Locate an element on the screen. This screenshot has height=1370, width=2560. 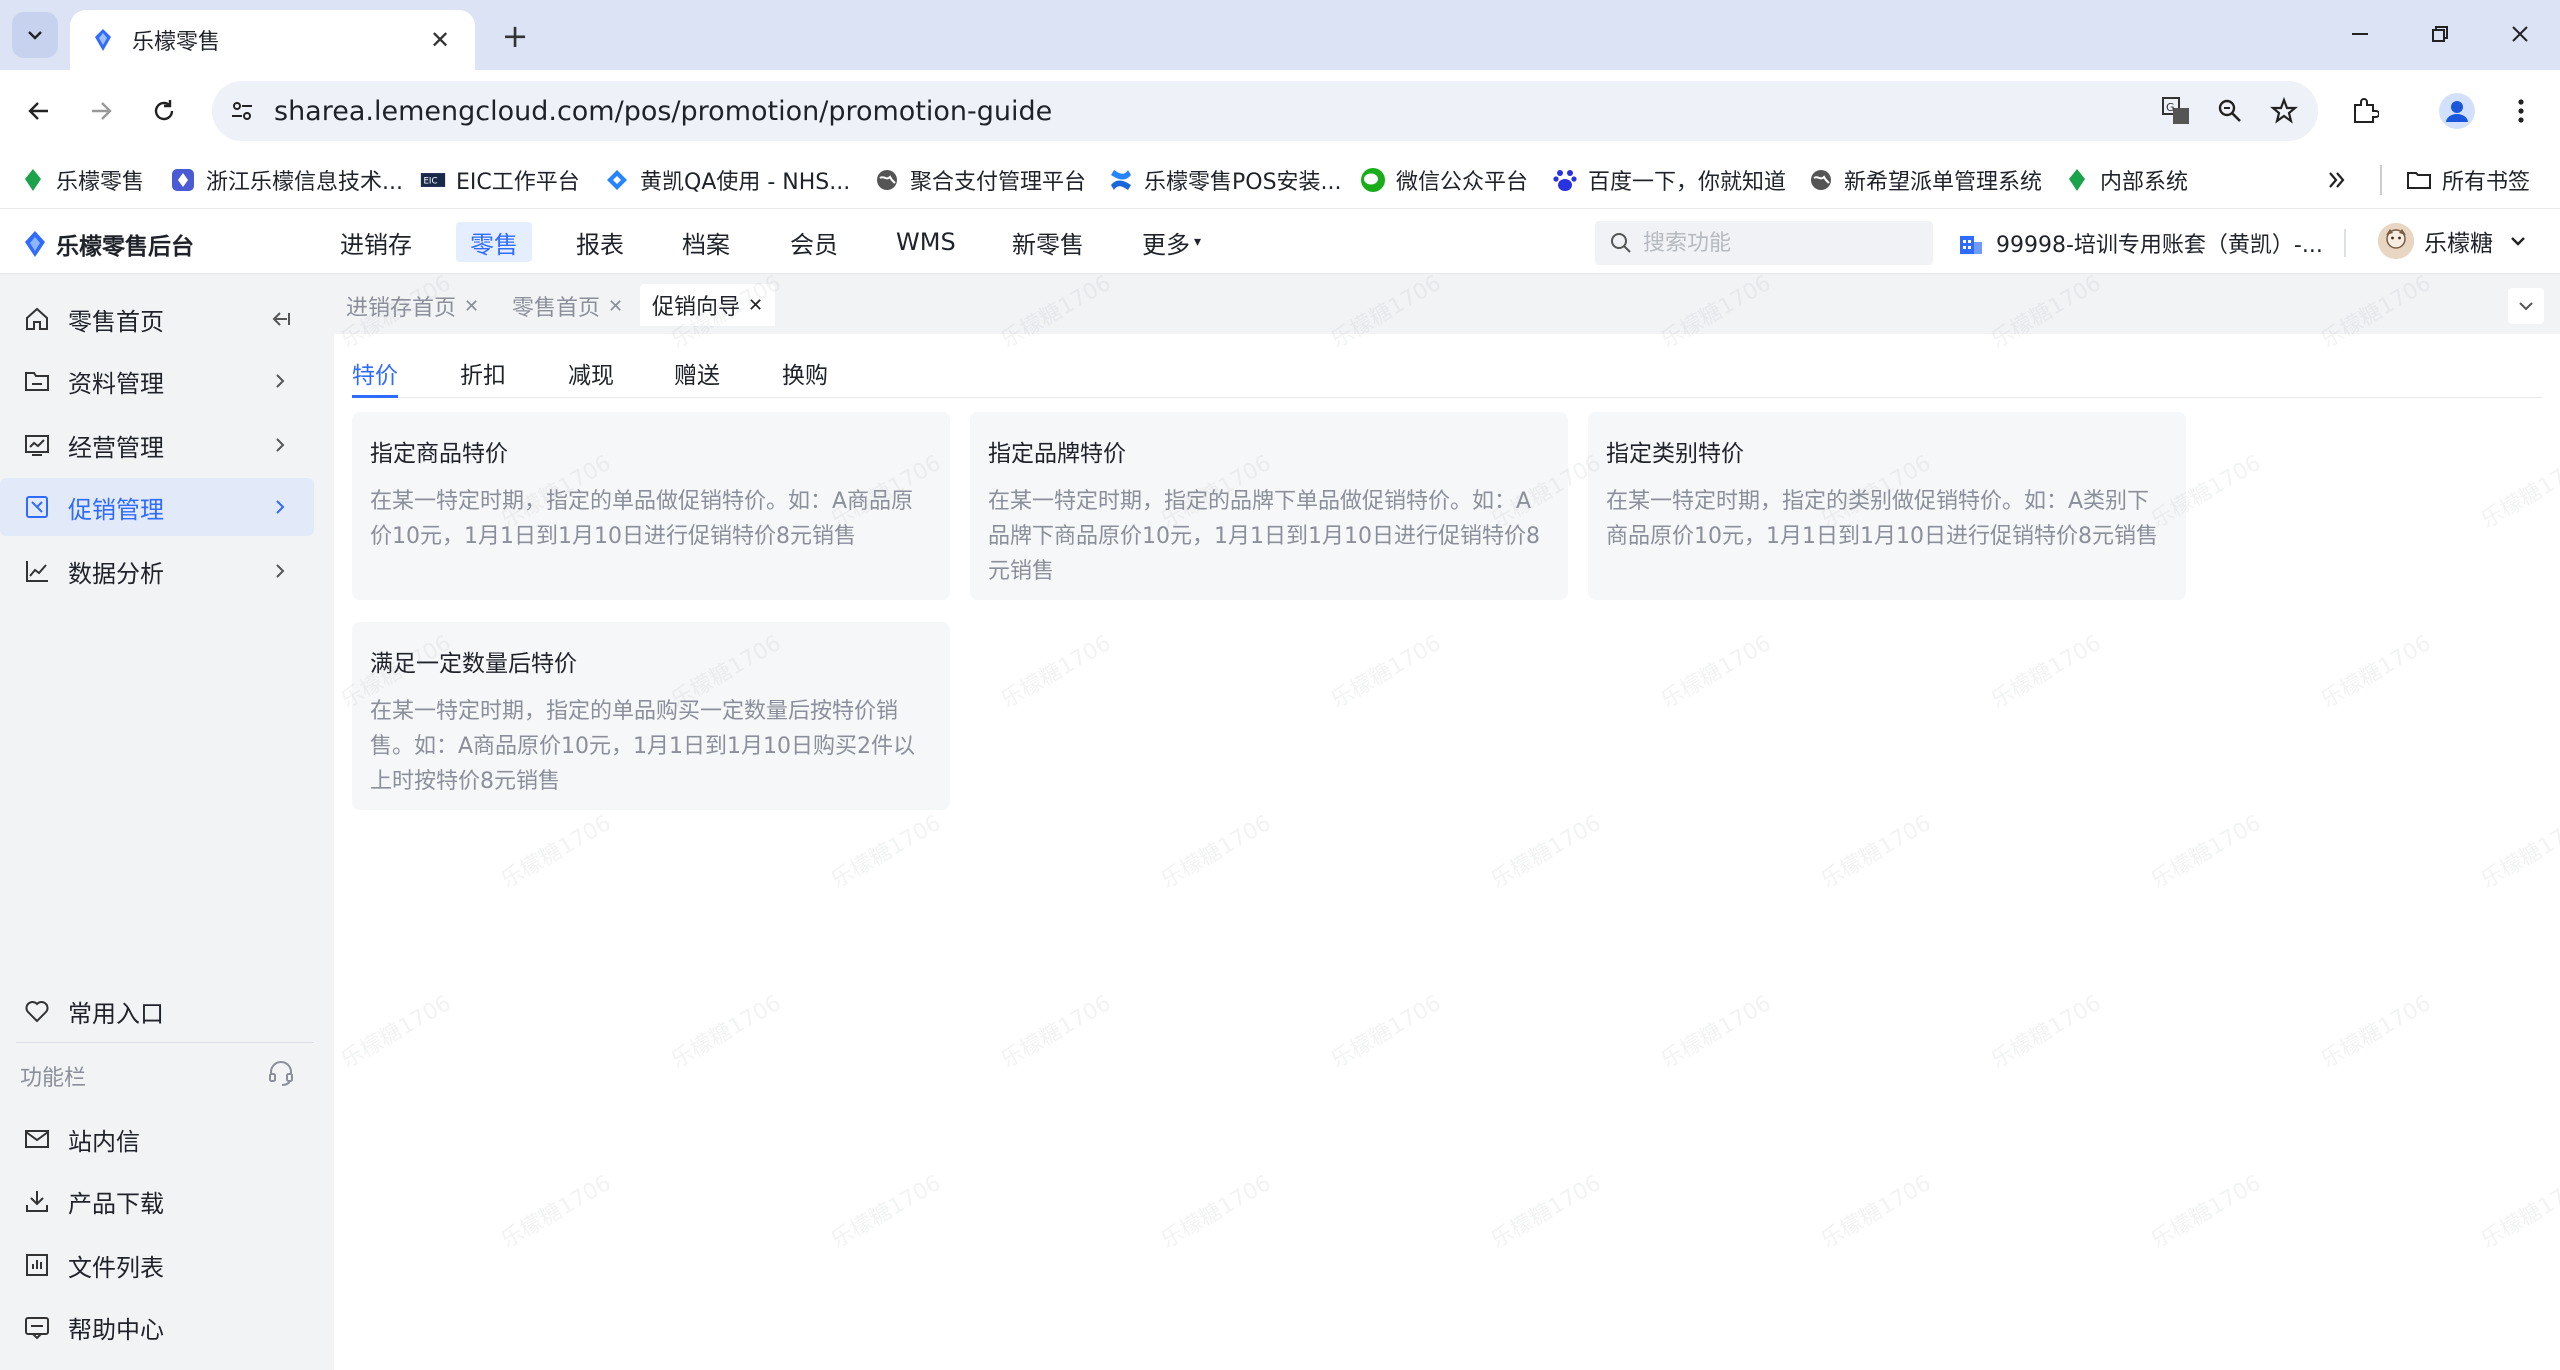
building-icon is located at coordinates (1971, 245).